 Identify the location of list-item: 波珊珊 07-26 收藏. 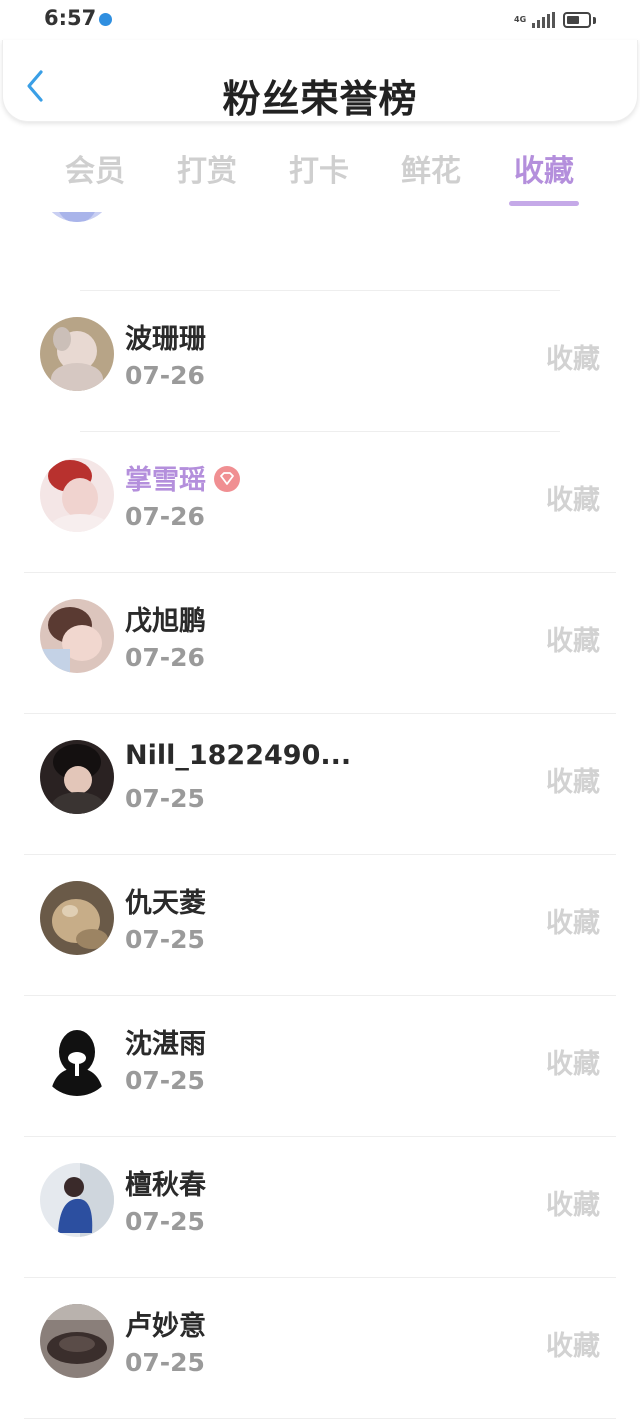
(320, 361).